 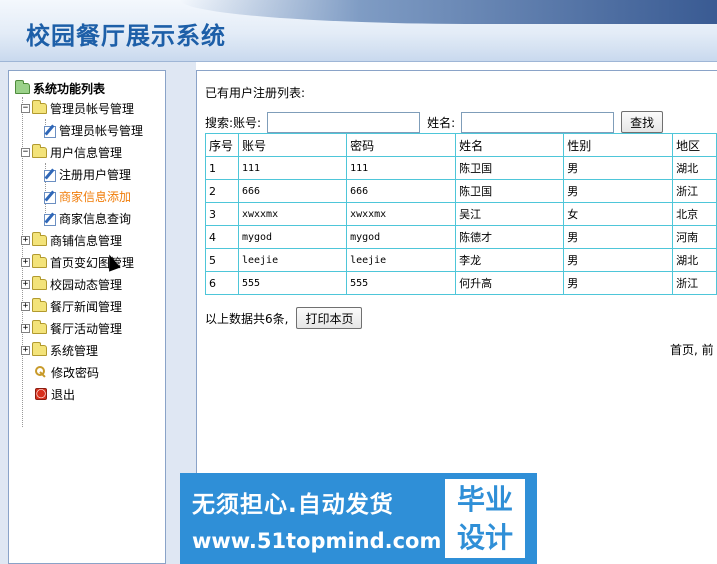 What do you see at coordinates (694, 214) in the screenshot?
I see `cell-region: 北京` at bounding box center [694, 214].